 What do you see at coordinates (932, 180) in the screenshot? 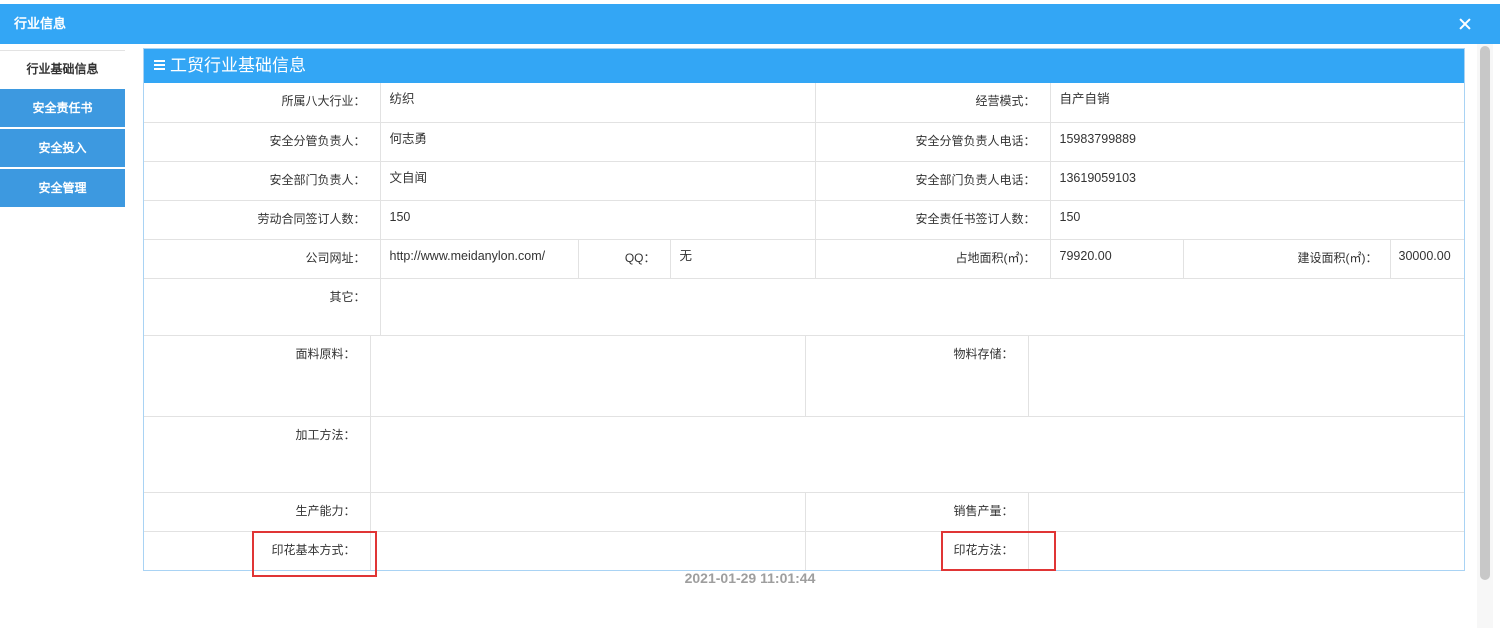
I see `safety-dept-head-phone-label: 安全部门负责人电话：` at bounding box center [932, 180].